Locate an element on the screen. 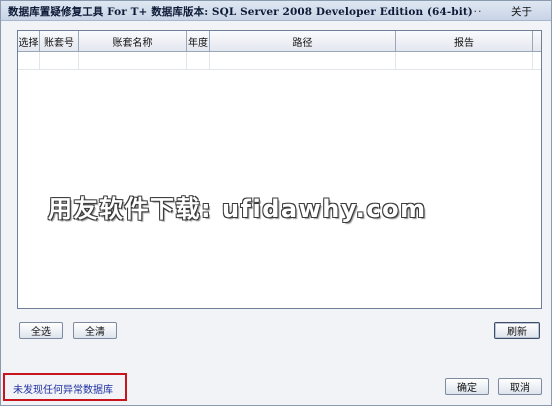 The width and height of the screenshot is (554, 408). column-header-filler is located at coordinates (537, 41).